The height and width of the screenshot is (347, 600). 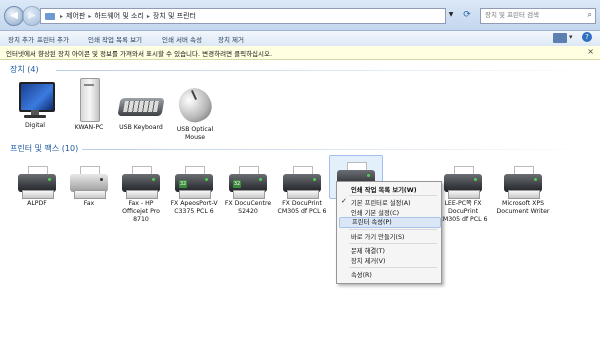 What do you see at coordinates (302, 207) in the screenshot?
I see `printer-label: FX DocuPrint CM305 df PCL 6` at bounding box center [302, 207].